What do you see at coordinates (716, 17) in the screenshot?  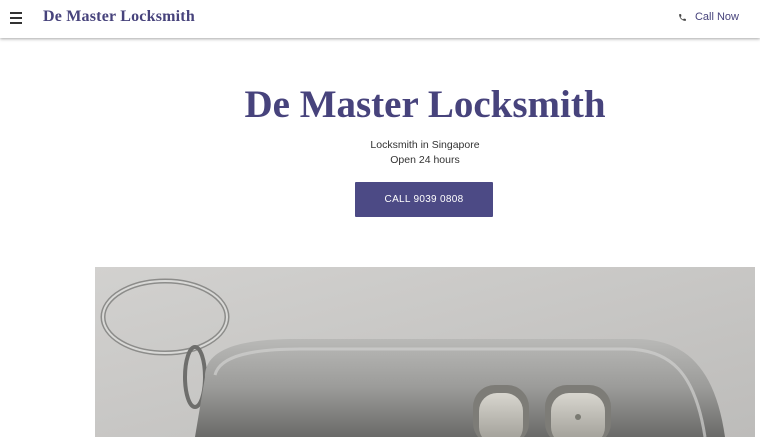 I see `call-now-label: Call Now` at bounding box center [716, 17].